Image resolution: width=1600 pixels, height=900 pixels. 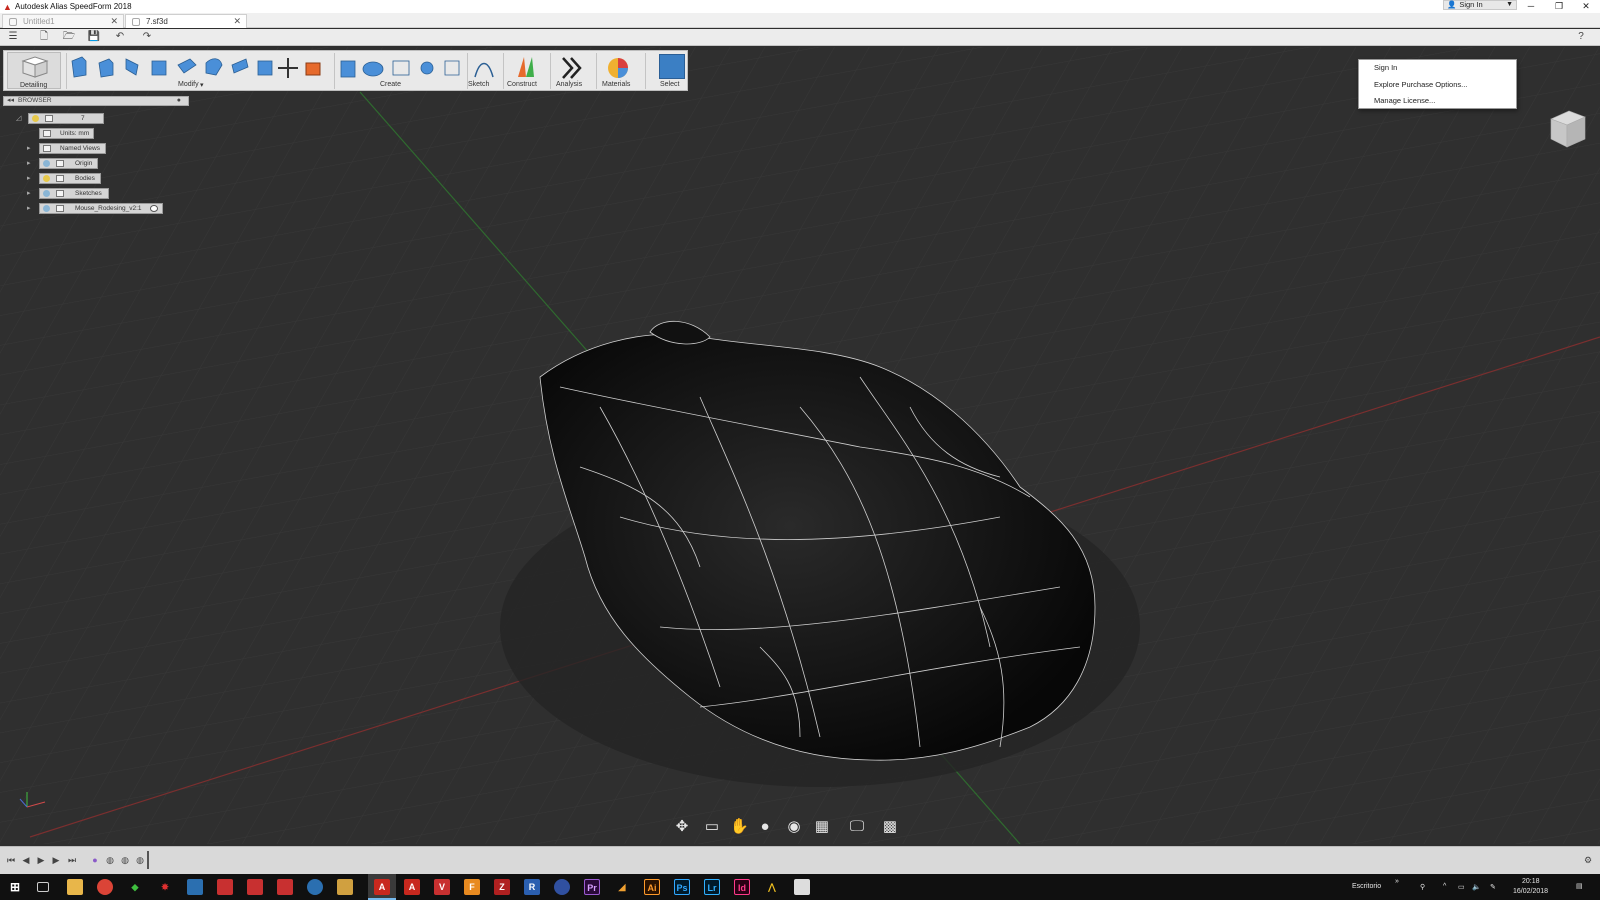 I want to click on photoshop-icon: Ps, so click(x=682, y=887).